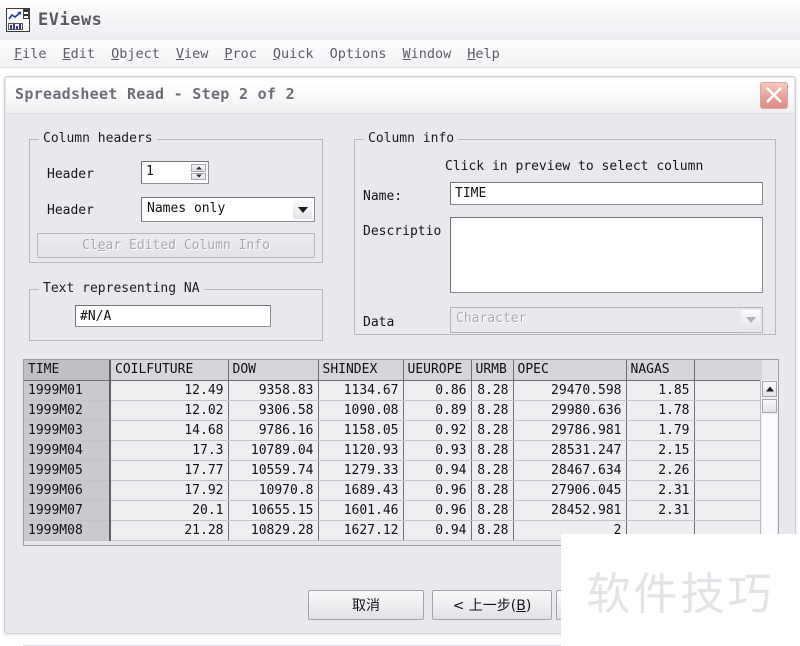 The image size is (800, 646). Describe the element at coordinates (570, 370) in the screenshot. I see `table-column-header: OPEC` at that location.